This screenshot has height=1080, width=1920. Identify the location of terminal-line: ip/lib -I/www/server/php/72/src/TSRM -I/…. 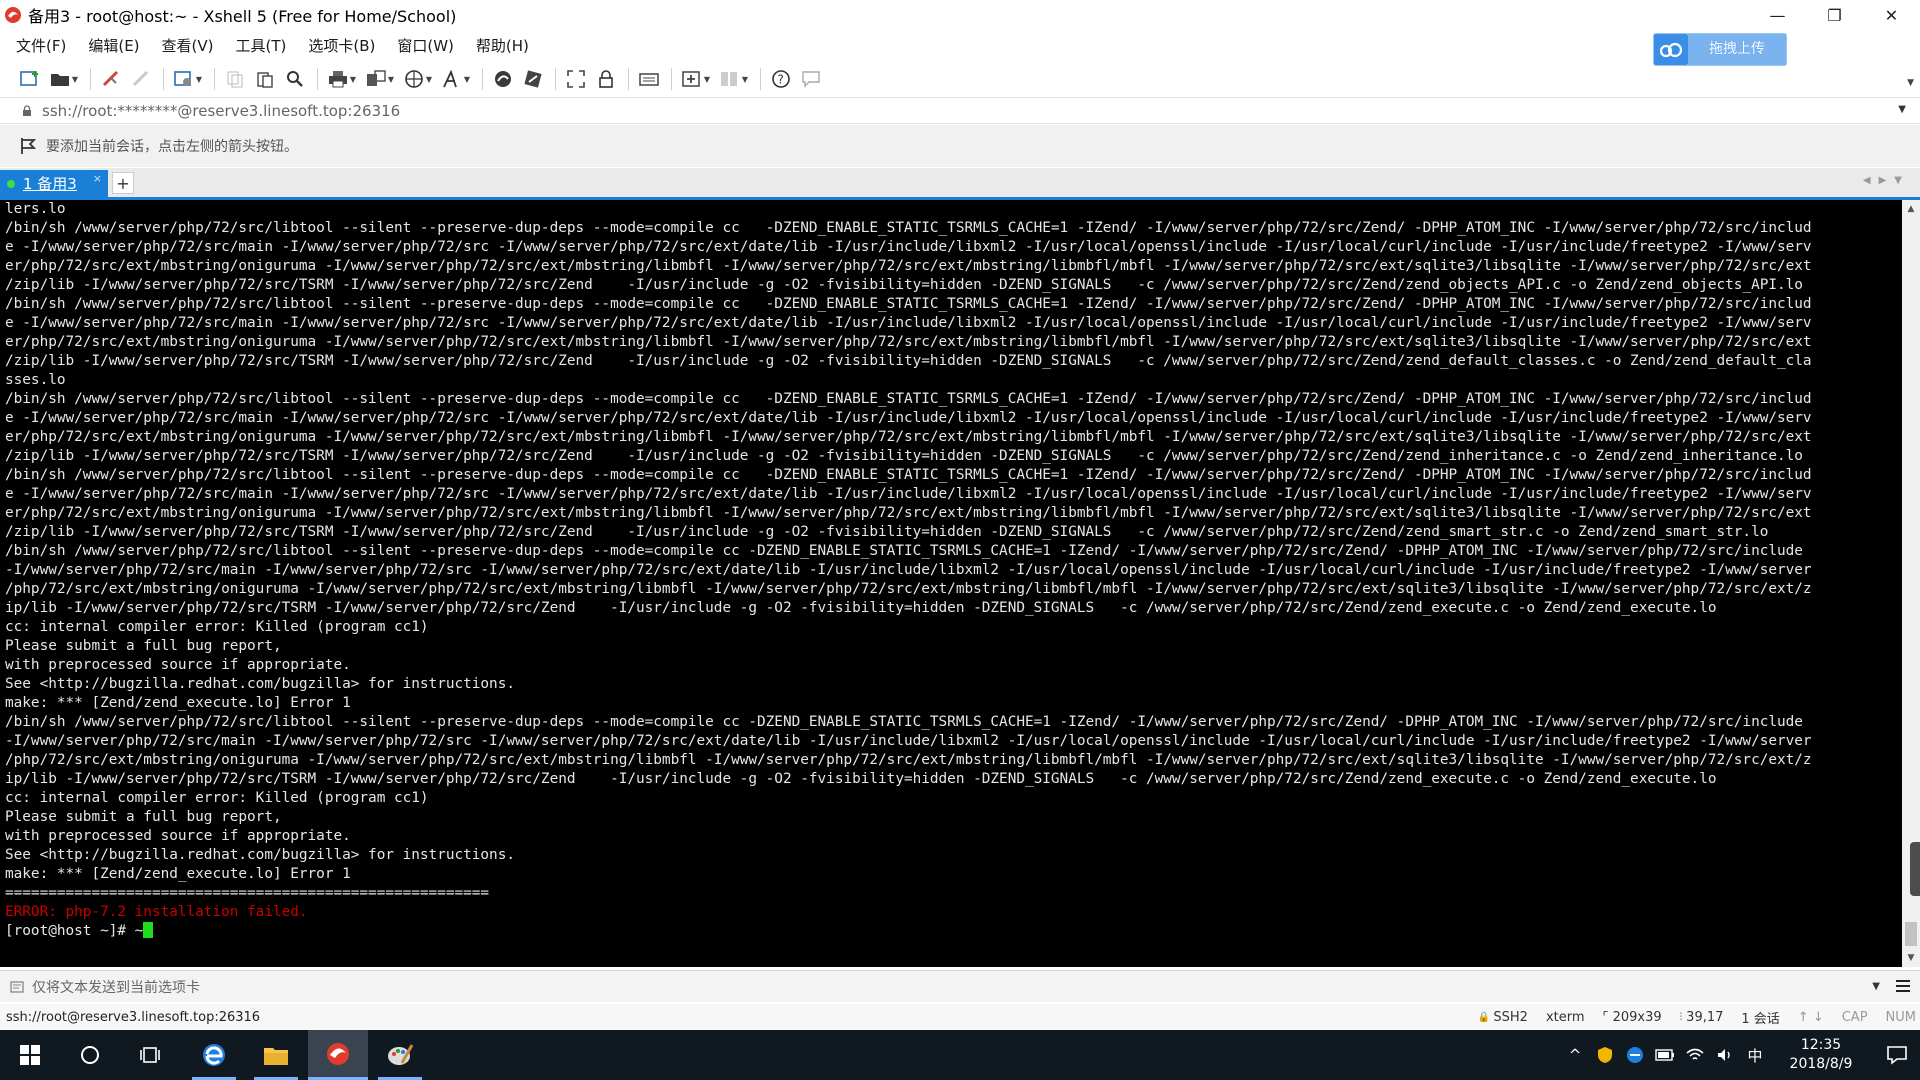
(861, 608).